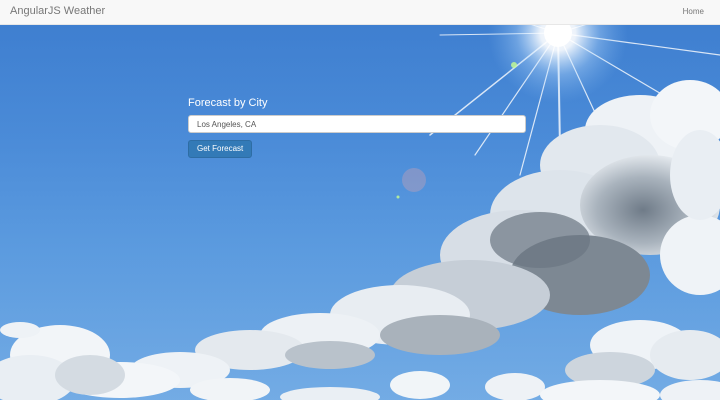  I want to click on forecast-label: Forecast by City, so click(228, 103).